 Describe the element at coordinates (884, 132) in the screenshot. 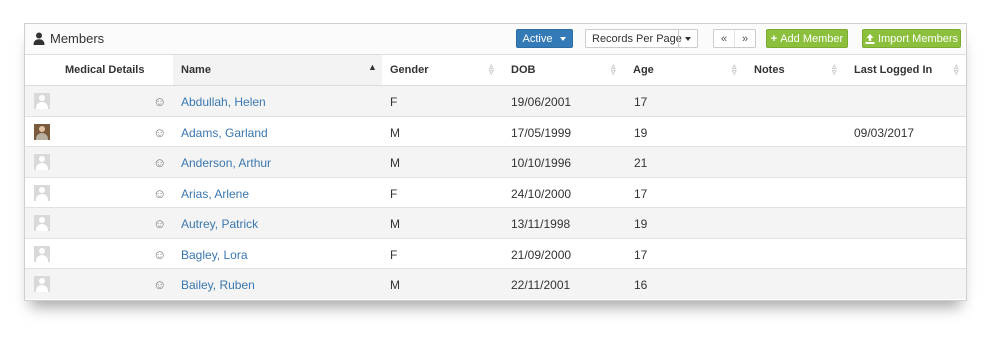

I see `last-logged-in-value: 09/03/2017` at that location.